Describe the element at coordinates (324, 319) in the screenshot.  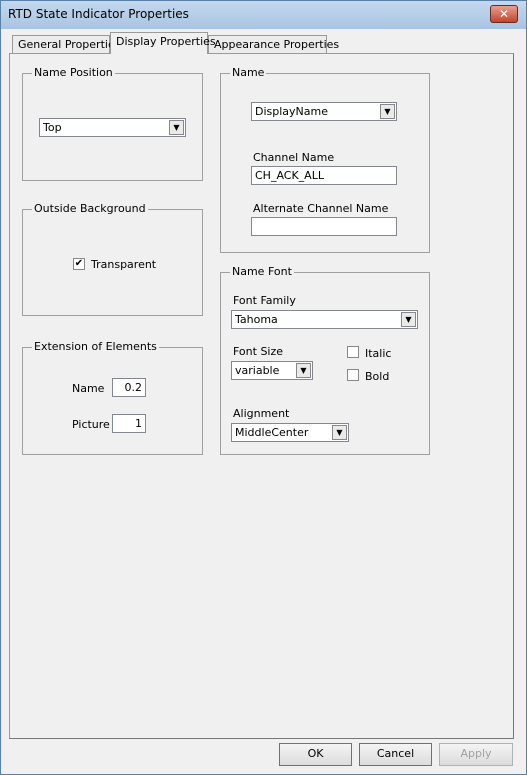
I see `font-family-select: Tahoma ▼` at that location.